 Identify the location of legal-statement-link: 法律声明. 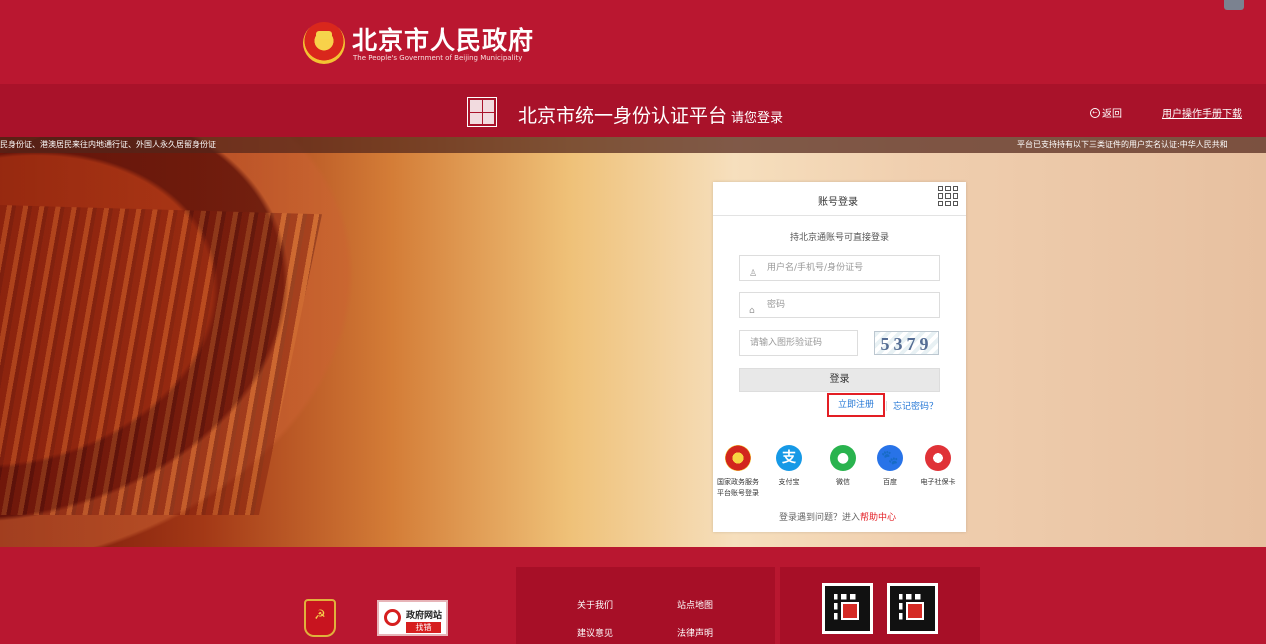
(695, 632).